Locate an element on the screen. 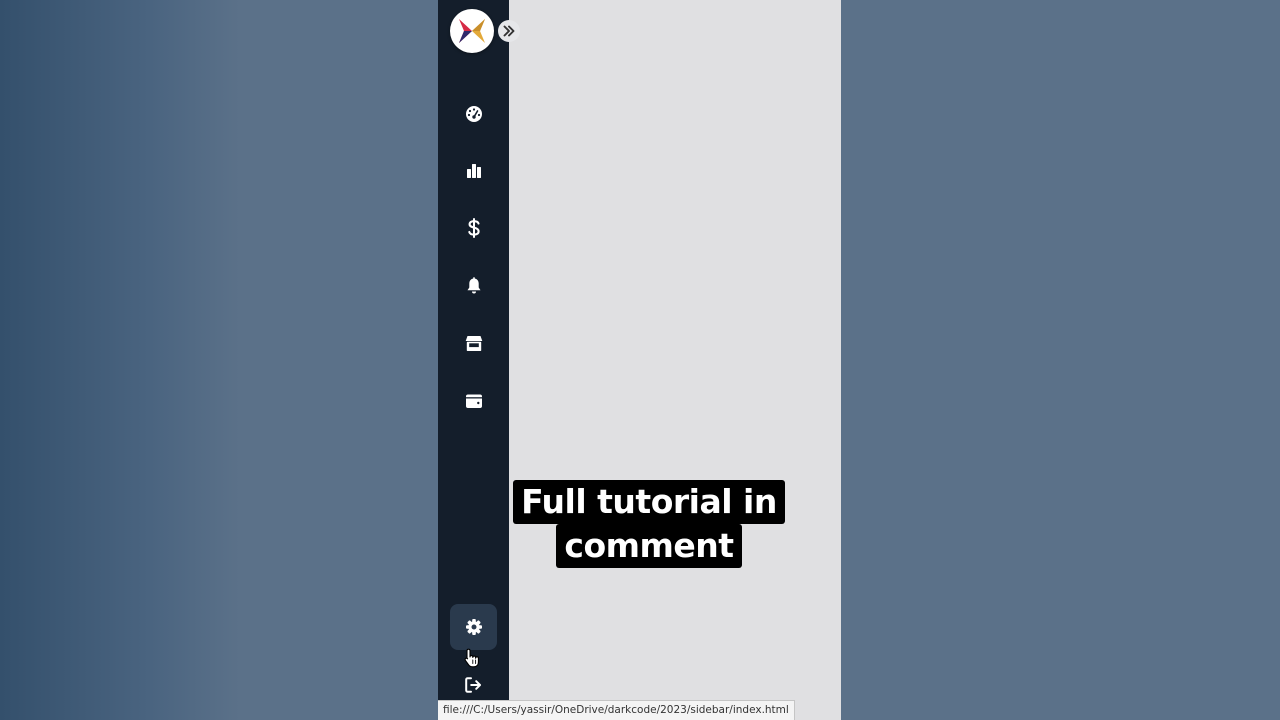  brand-logo is located at coordinates (472, 31).